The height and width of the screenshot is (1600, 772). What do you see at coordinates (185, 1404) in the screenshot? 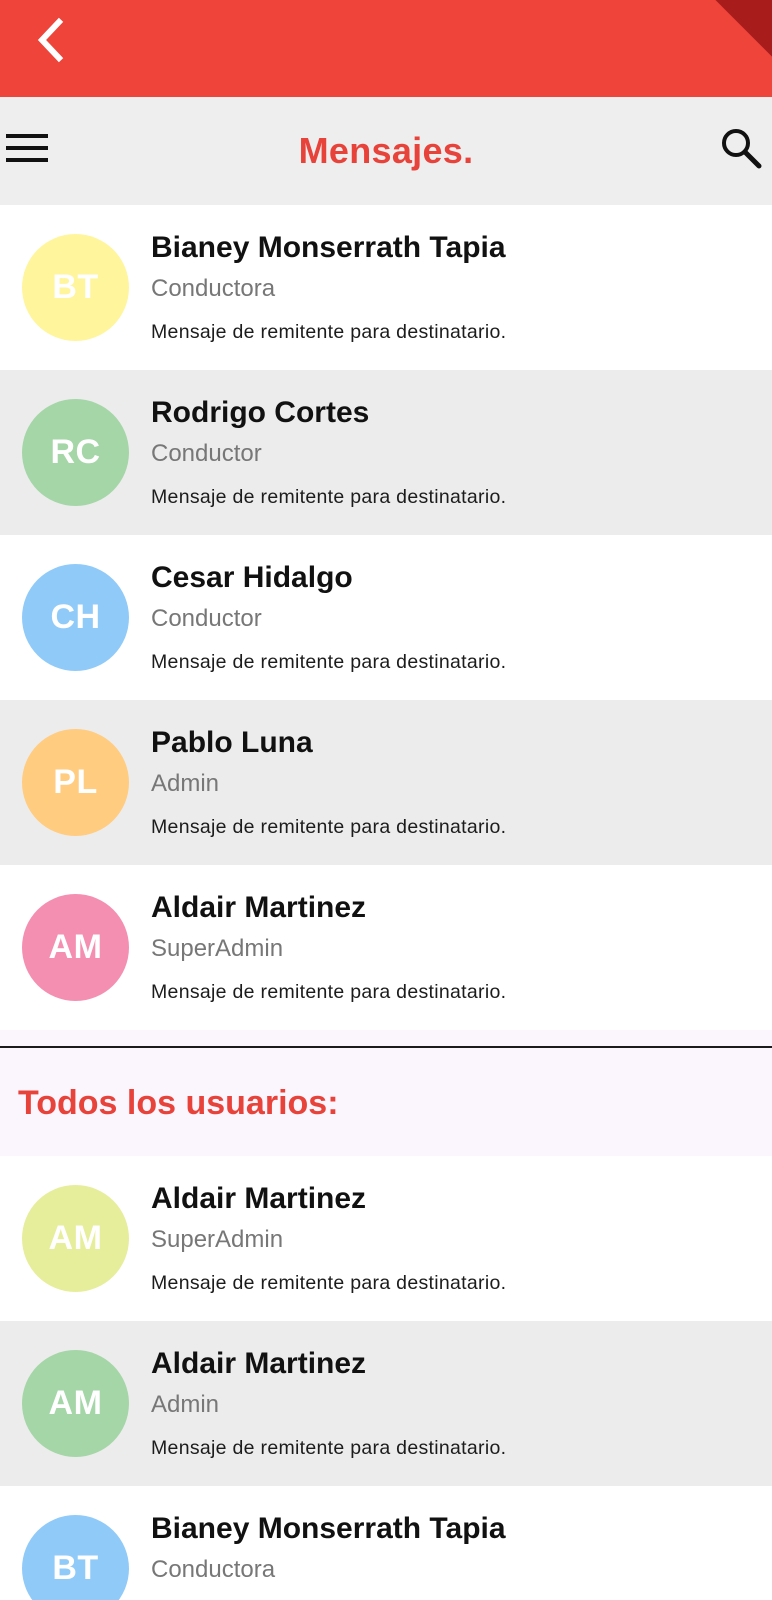
I see `user-role: Admin` at bounding box center [185, 1404].